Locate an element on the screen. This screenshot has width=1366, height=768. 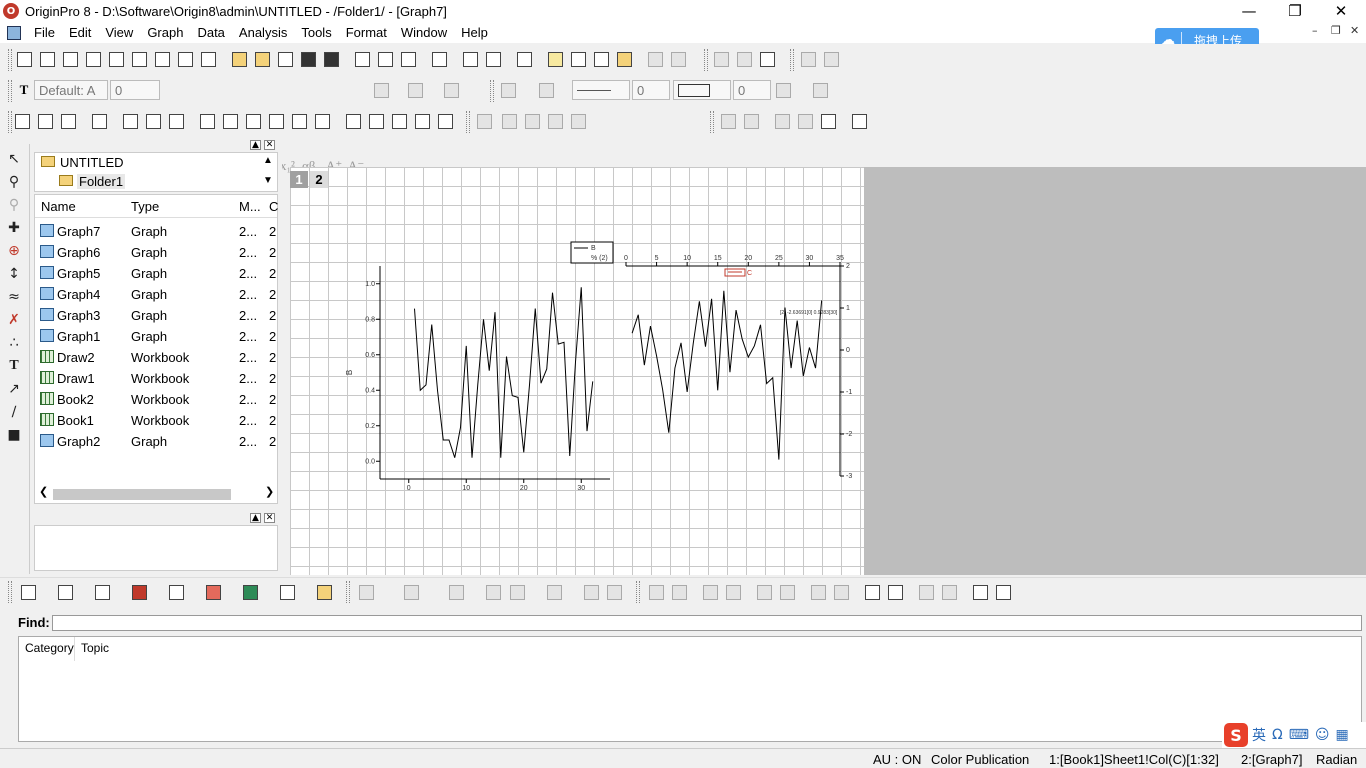
timestamp-icon is located at coordinates (422, 121).